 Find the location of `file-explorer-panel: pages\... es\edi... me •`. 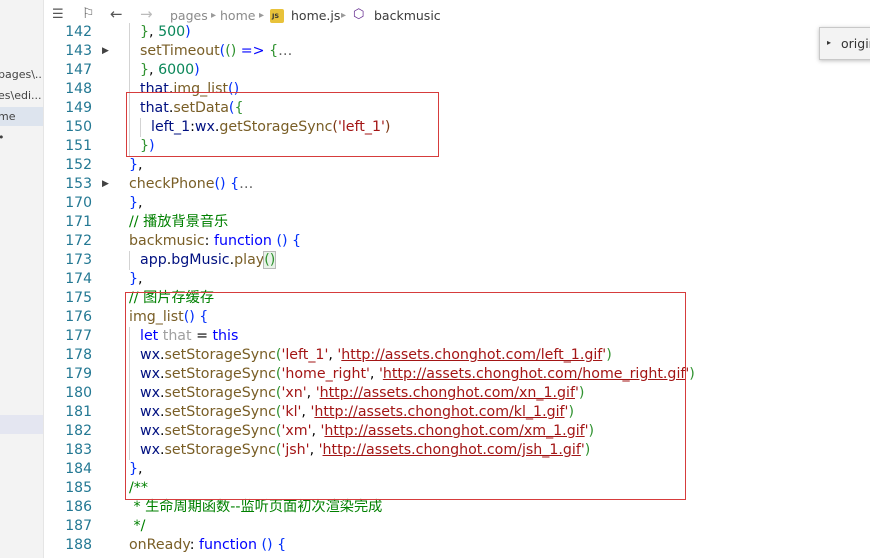

file-explorer-panel: pages\... es\edi... me • is located at coordinates (22, 279).